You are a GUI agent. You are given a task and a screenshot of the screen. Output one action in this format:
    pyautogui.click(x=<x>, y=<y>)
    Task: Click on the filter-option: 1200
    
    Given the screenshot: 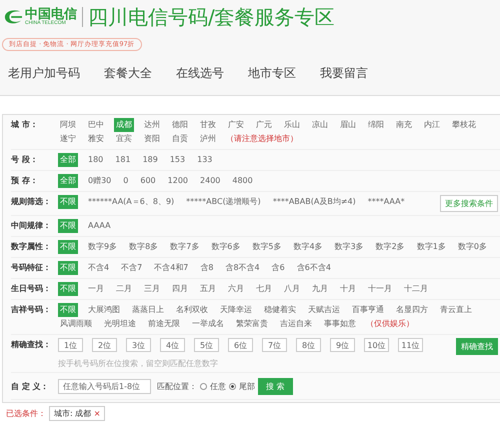 What is the action you would take?
    pyautogui.click(x=178, y=181)
    